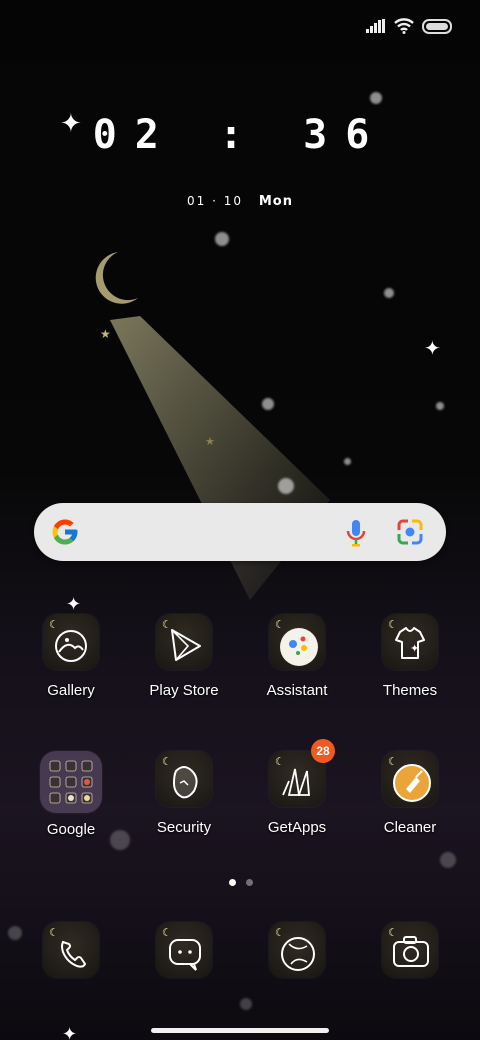  Describe the element at coordinates (184, 827) in the screenshot. I see `app-label: Security` at that location.